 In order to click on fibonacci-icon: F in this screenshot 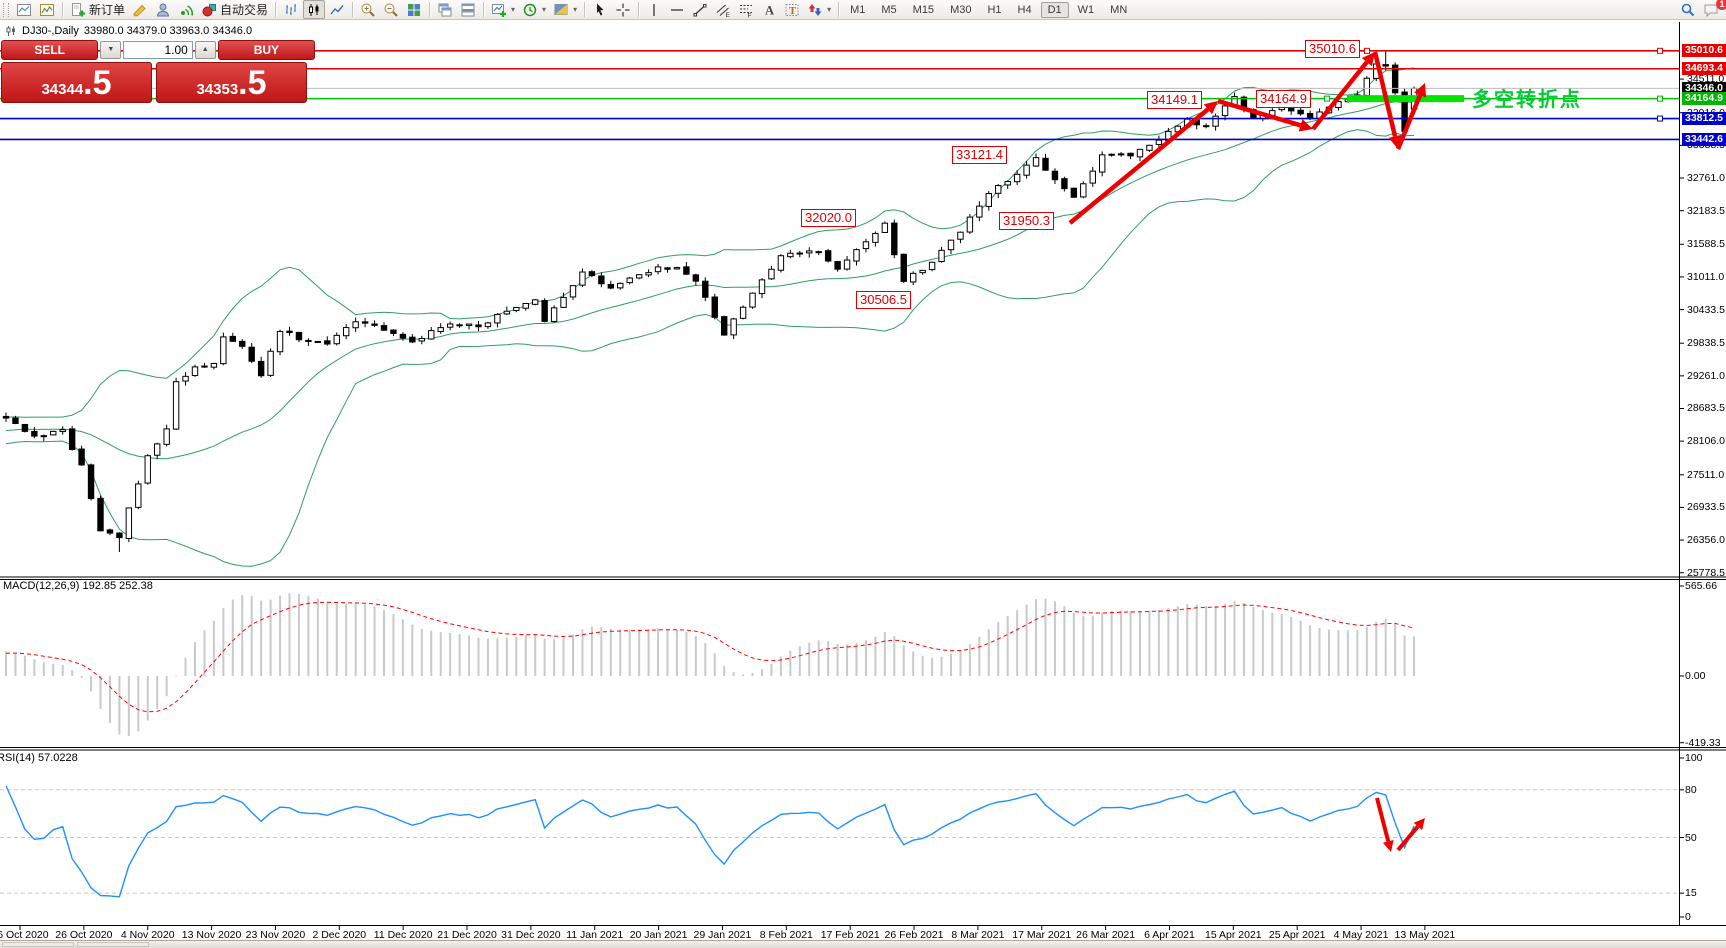, I will do `click(746, 11)`.